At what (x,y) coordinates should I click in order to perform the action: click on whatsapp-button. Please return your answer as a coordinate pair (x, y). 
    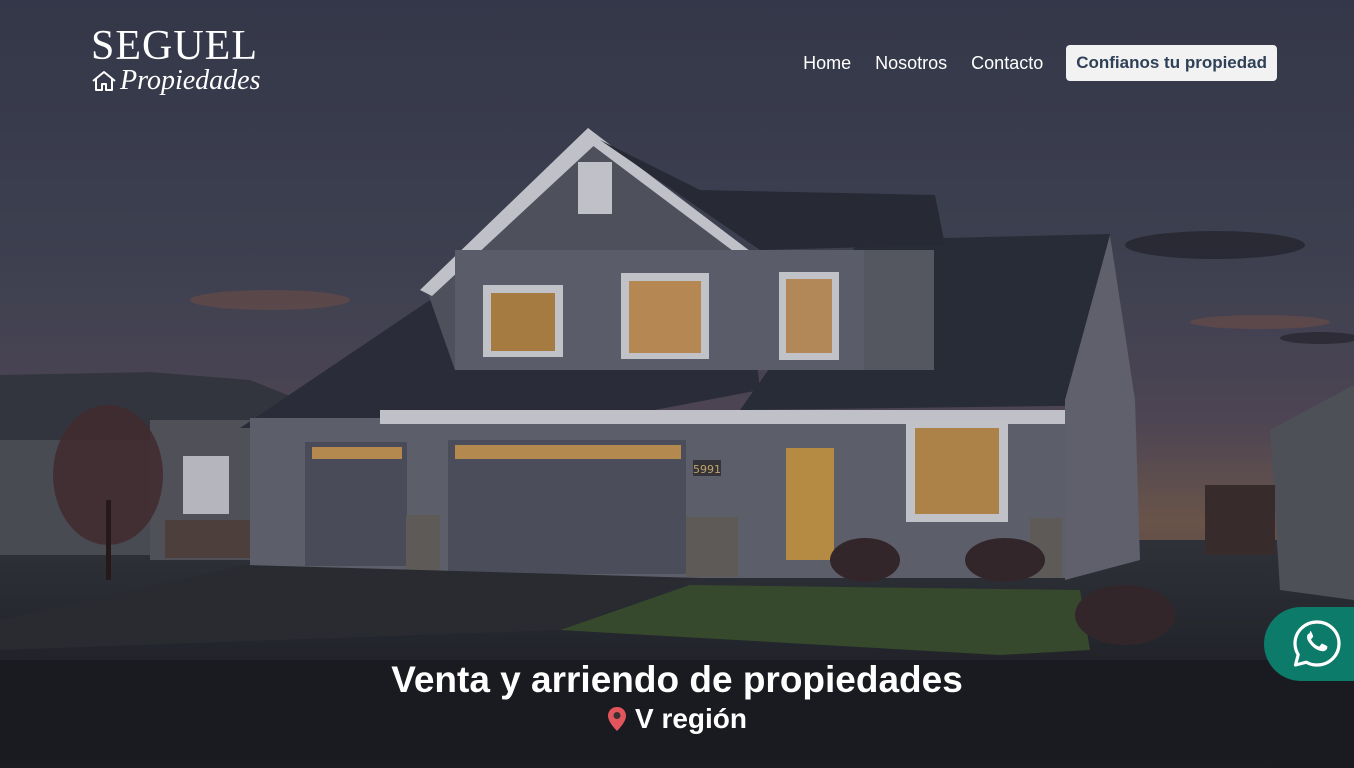
    Looking at the image, I should click on (1309, 644).